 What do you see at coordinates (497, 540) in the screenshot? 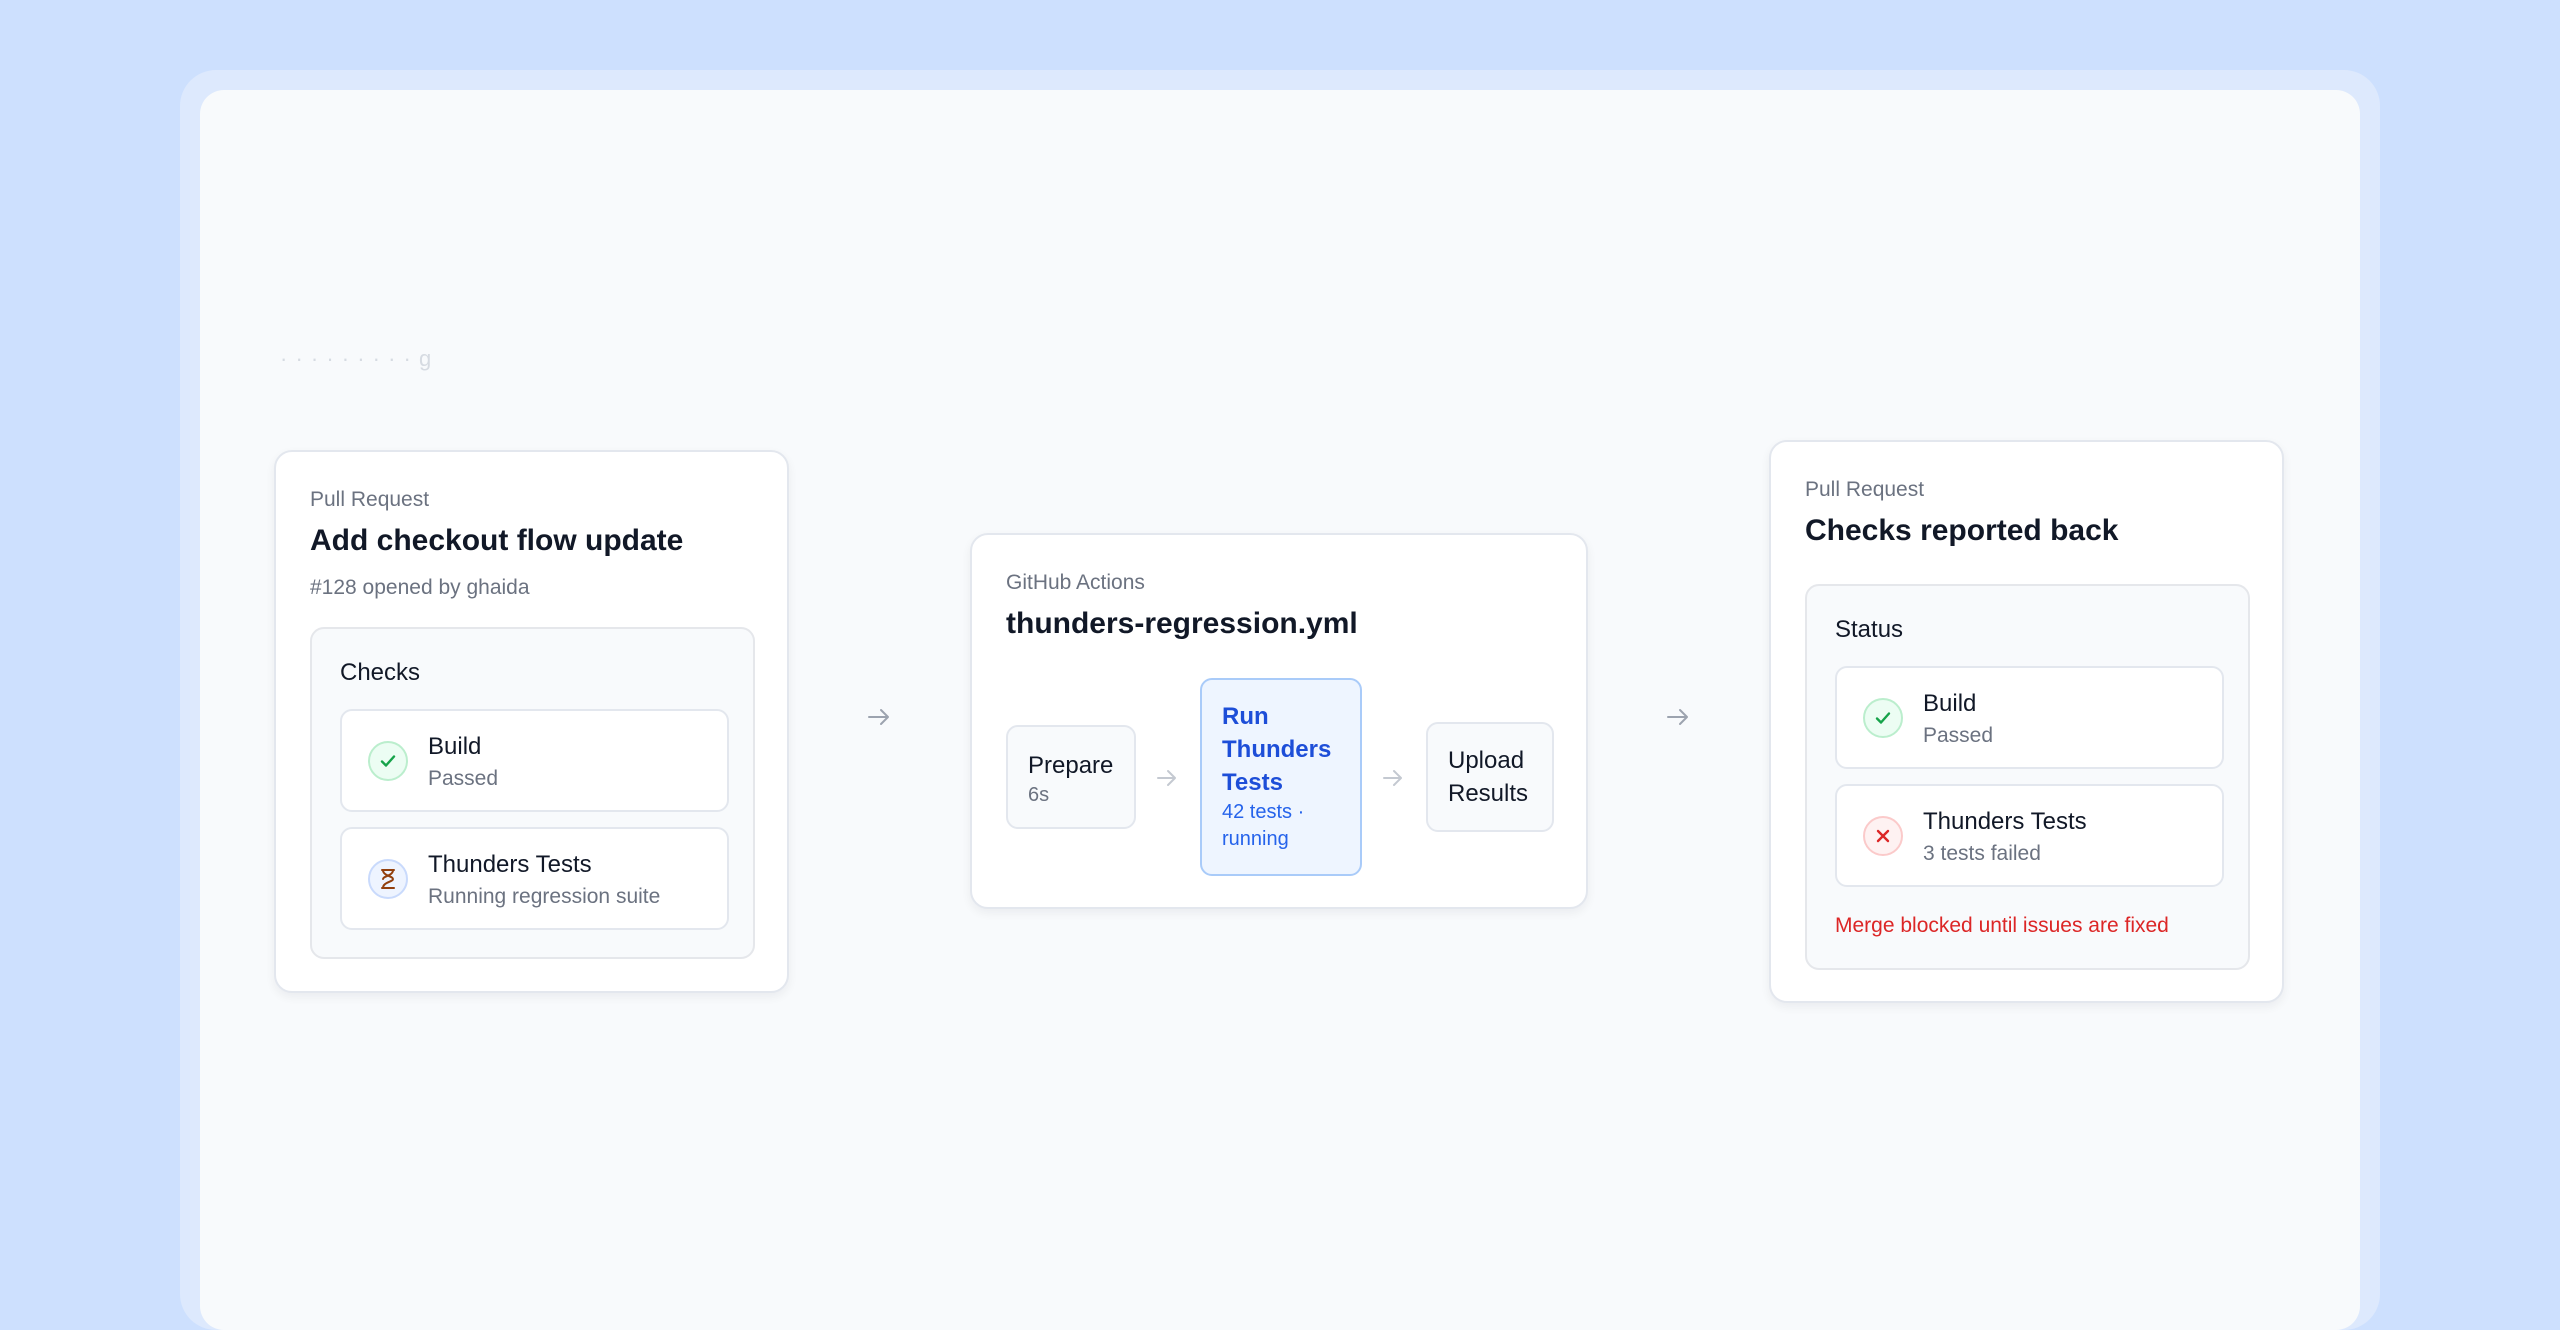
I see `card-title: Add checkout flow update` at bounding box center [497, 540].